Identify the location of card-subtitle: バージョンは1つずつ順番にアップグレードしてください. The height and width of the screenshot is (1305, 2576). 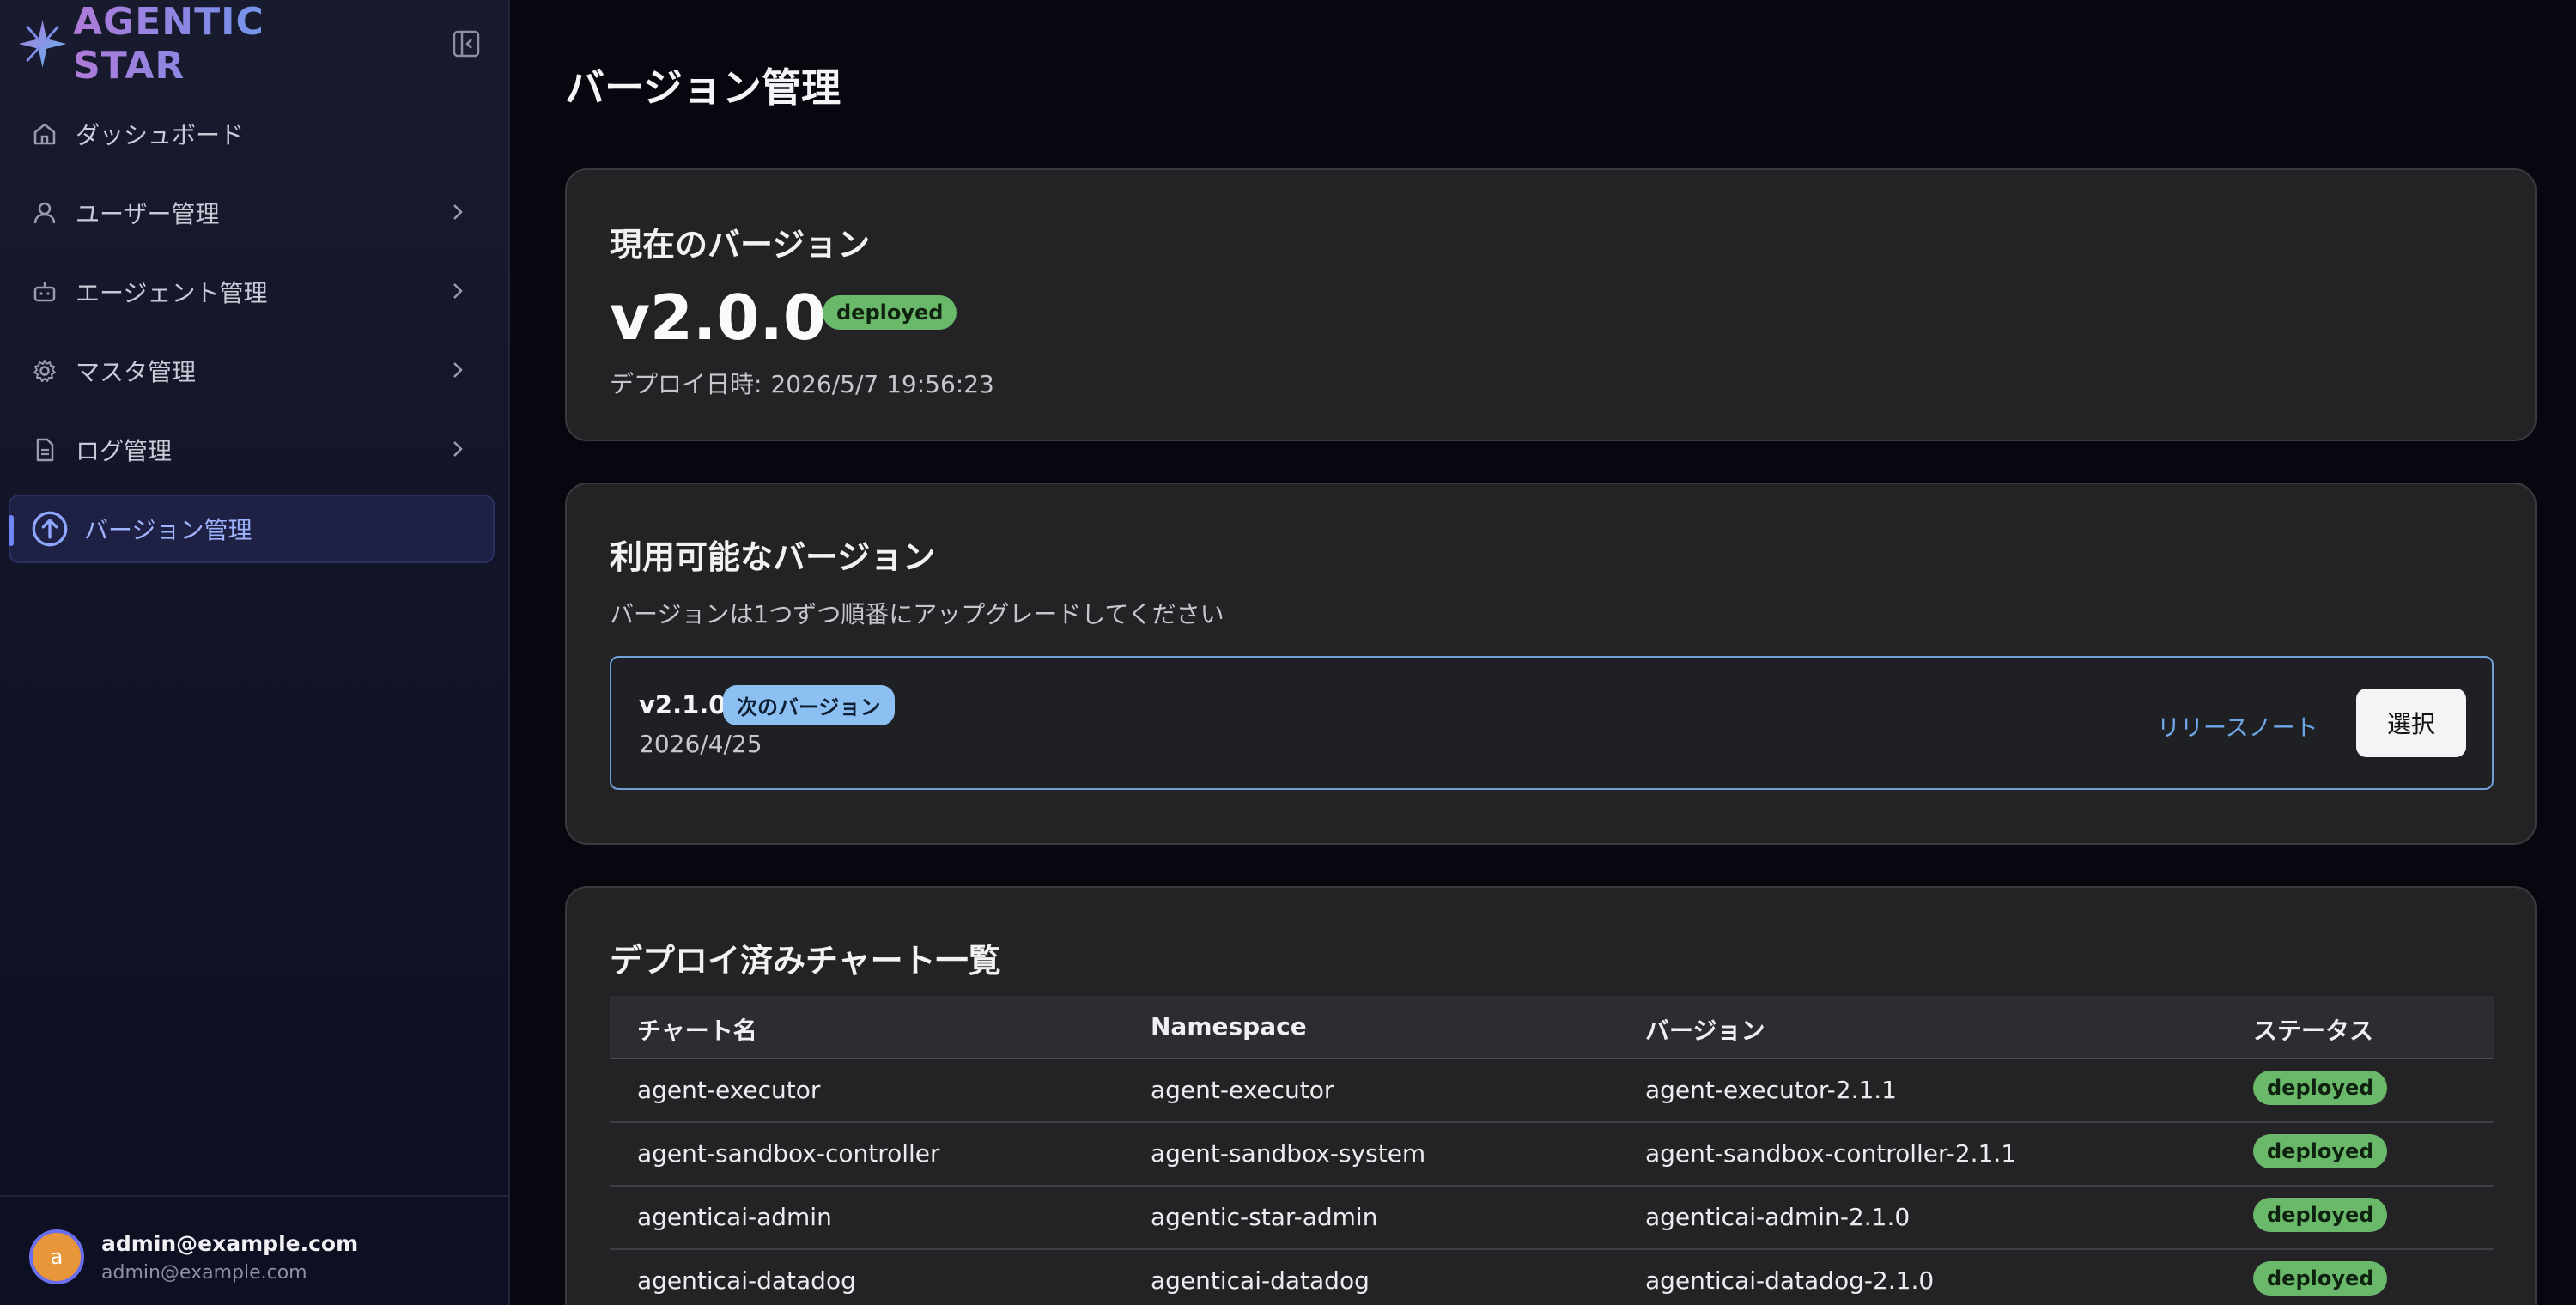
(917, 614).